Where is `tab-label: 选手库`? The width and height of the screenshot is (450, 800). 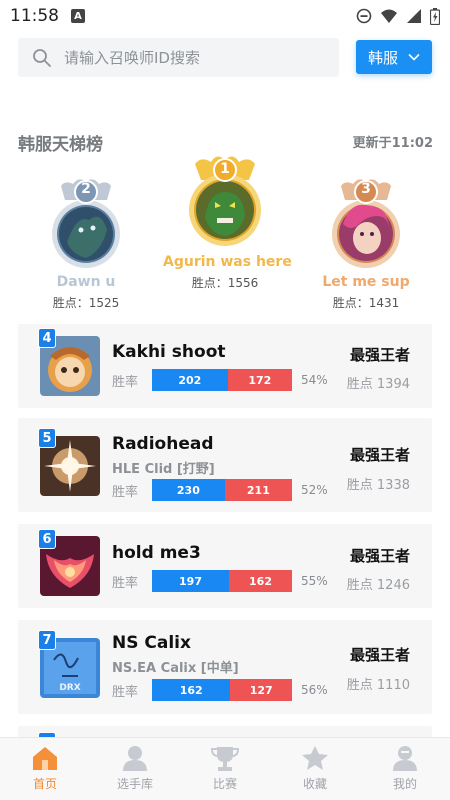
tab-label: 选手库 is located at coordinates (134, 784).